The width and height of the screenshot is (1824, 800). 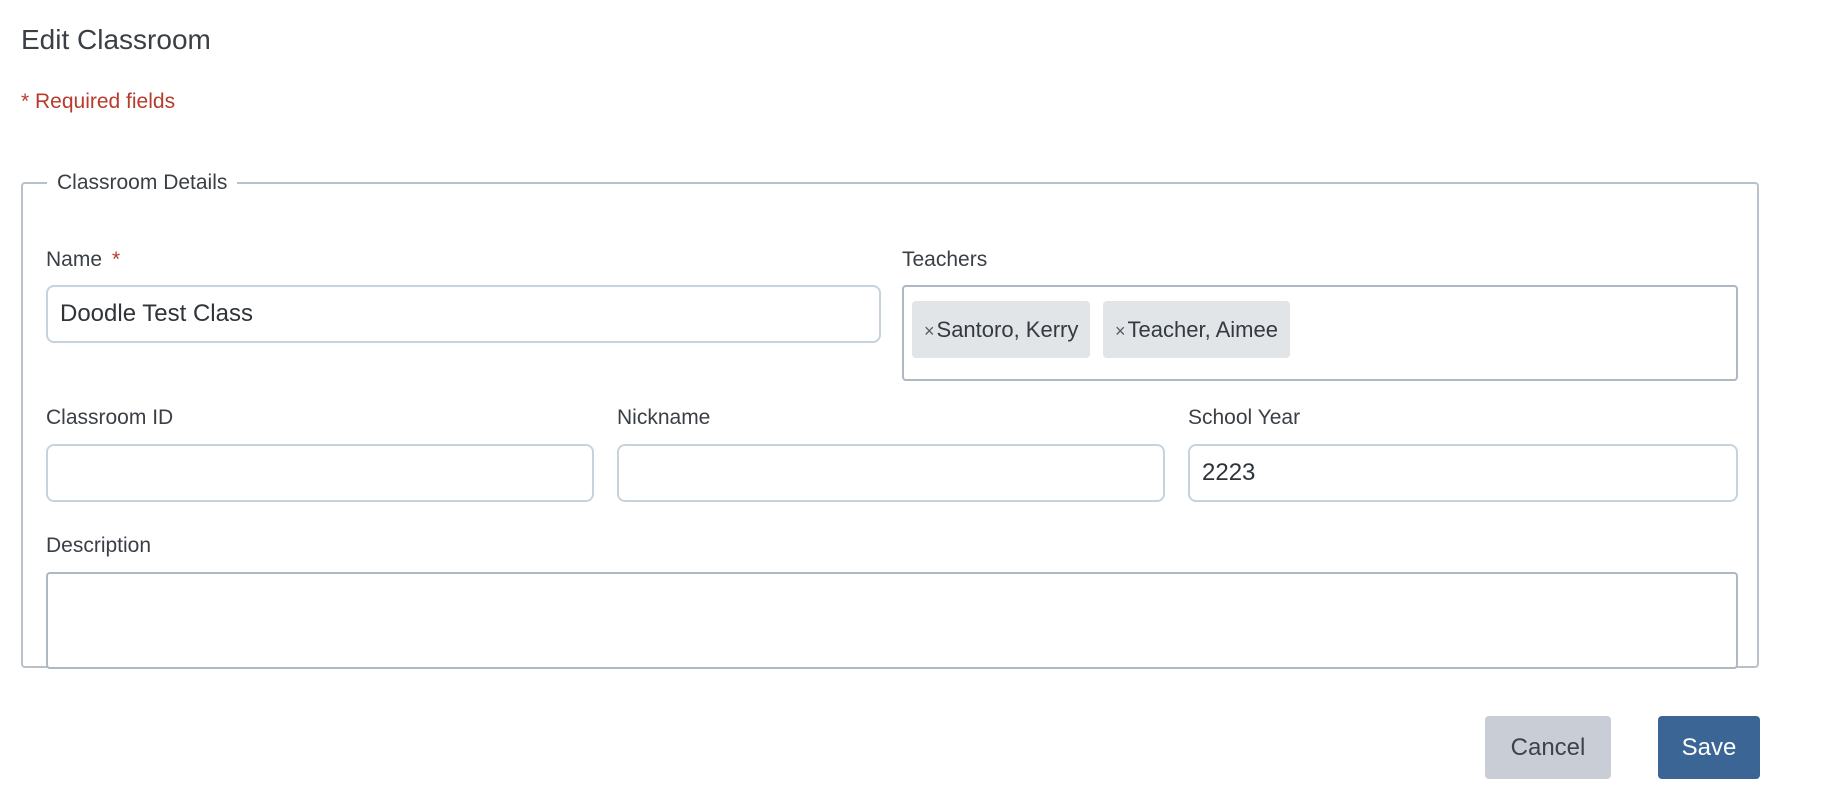 What do you see at coordinates (945, 259) in the screenshot?
I see `teachers-label: Teachers` at bounding box center [945, 259].